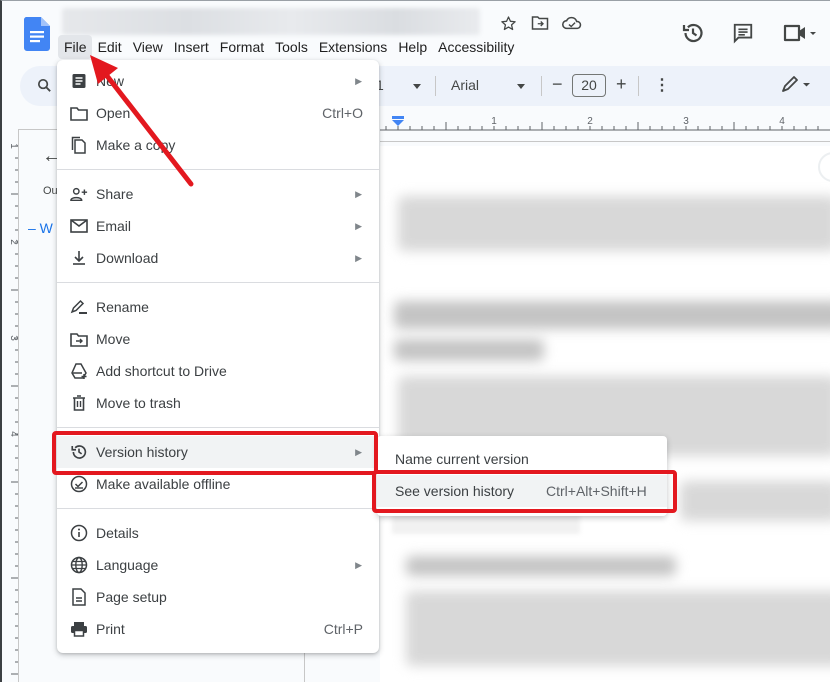 This screenshot has width=830, height=682. I want to click on menu-view: View, so click(147, 47).